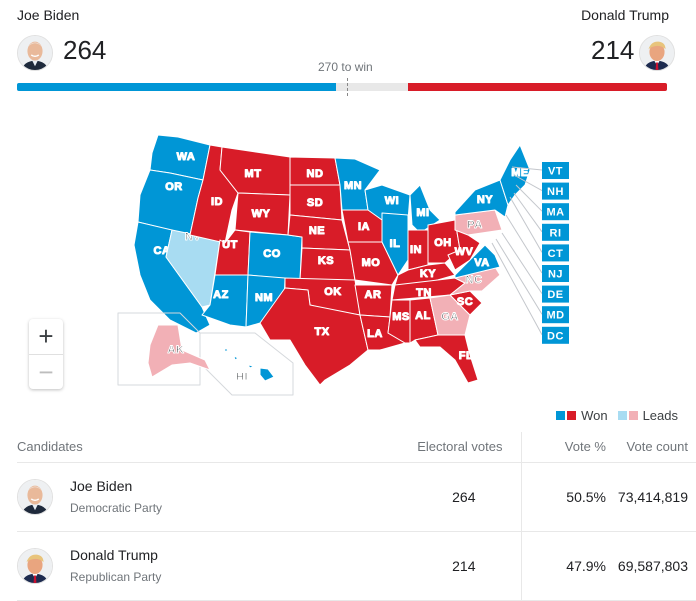 The height and width of the screenshot is (601, 696). I want to click on svg-text: RI, so click(556, 233).